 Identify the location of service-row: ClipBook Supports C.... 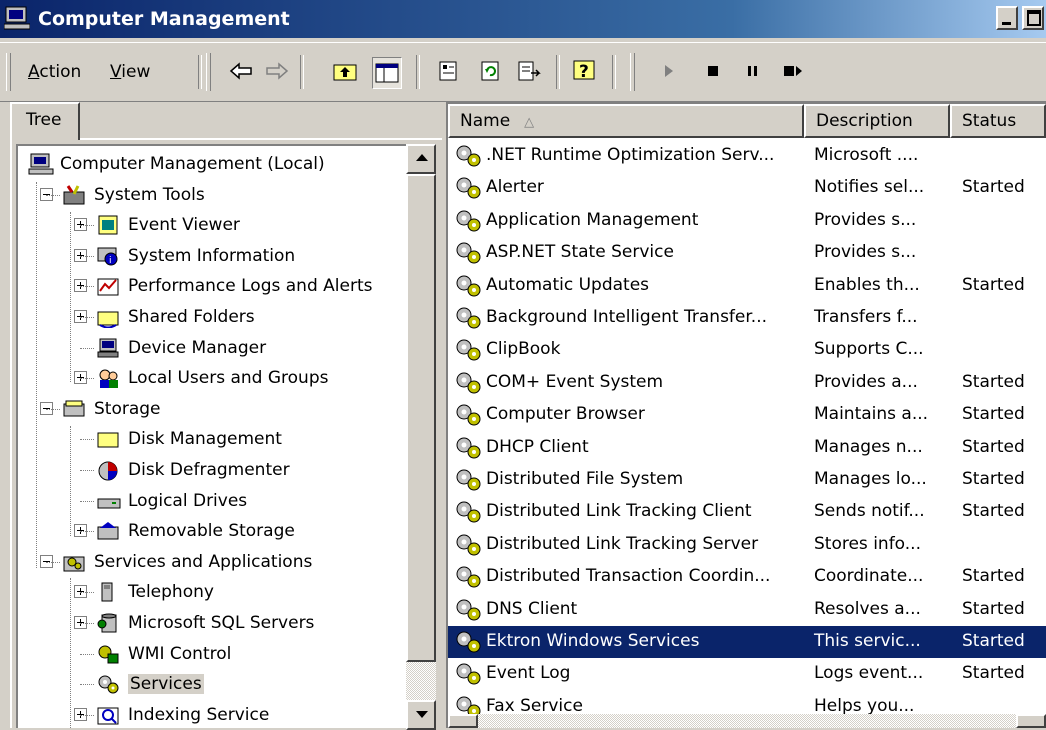
(747, 350).